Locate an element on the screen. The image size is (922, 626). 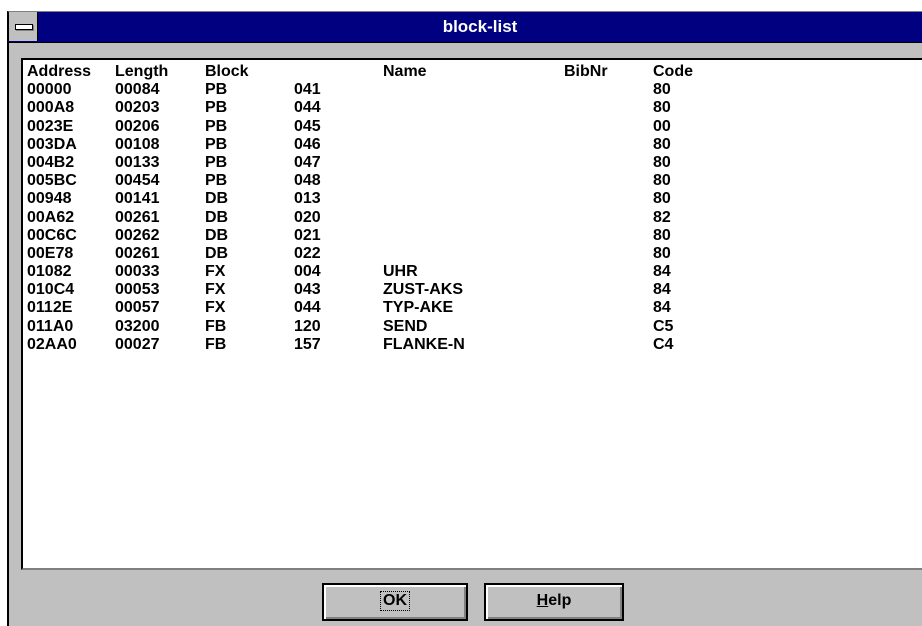
cell-address: 00C6C is located at coordinates (52, 235).